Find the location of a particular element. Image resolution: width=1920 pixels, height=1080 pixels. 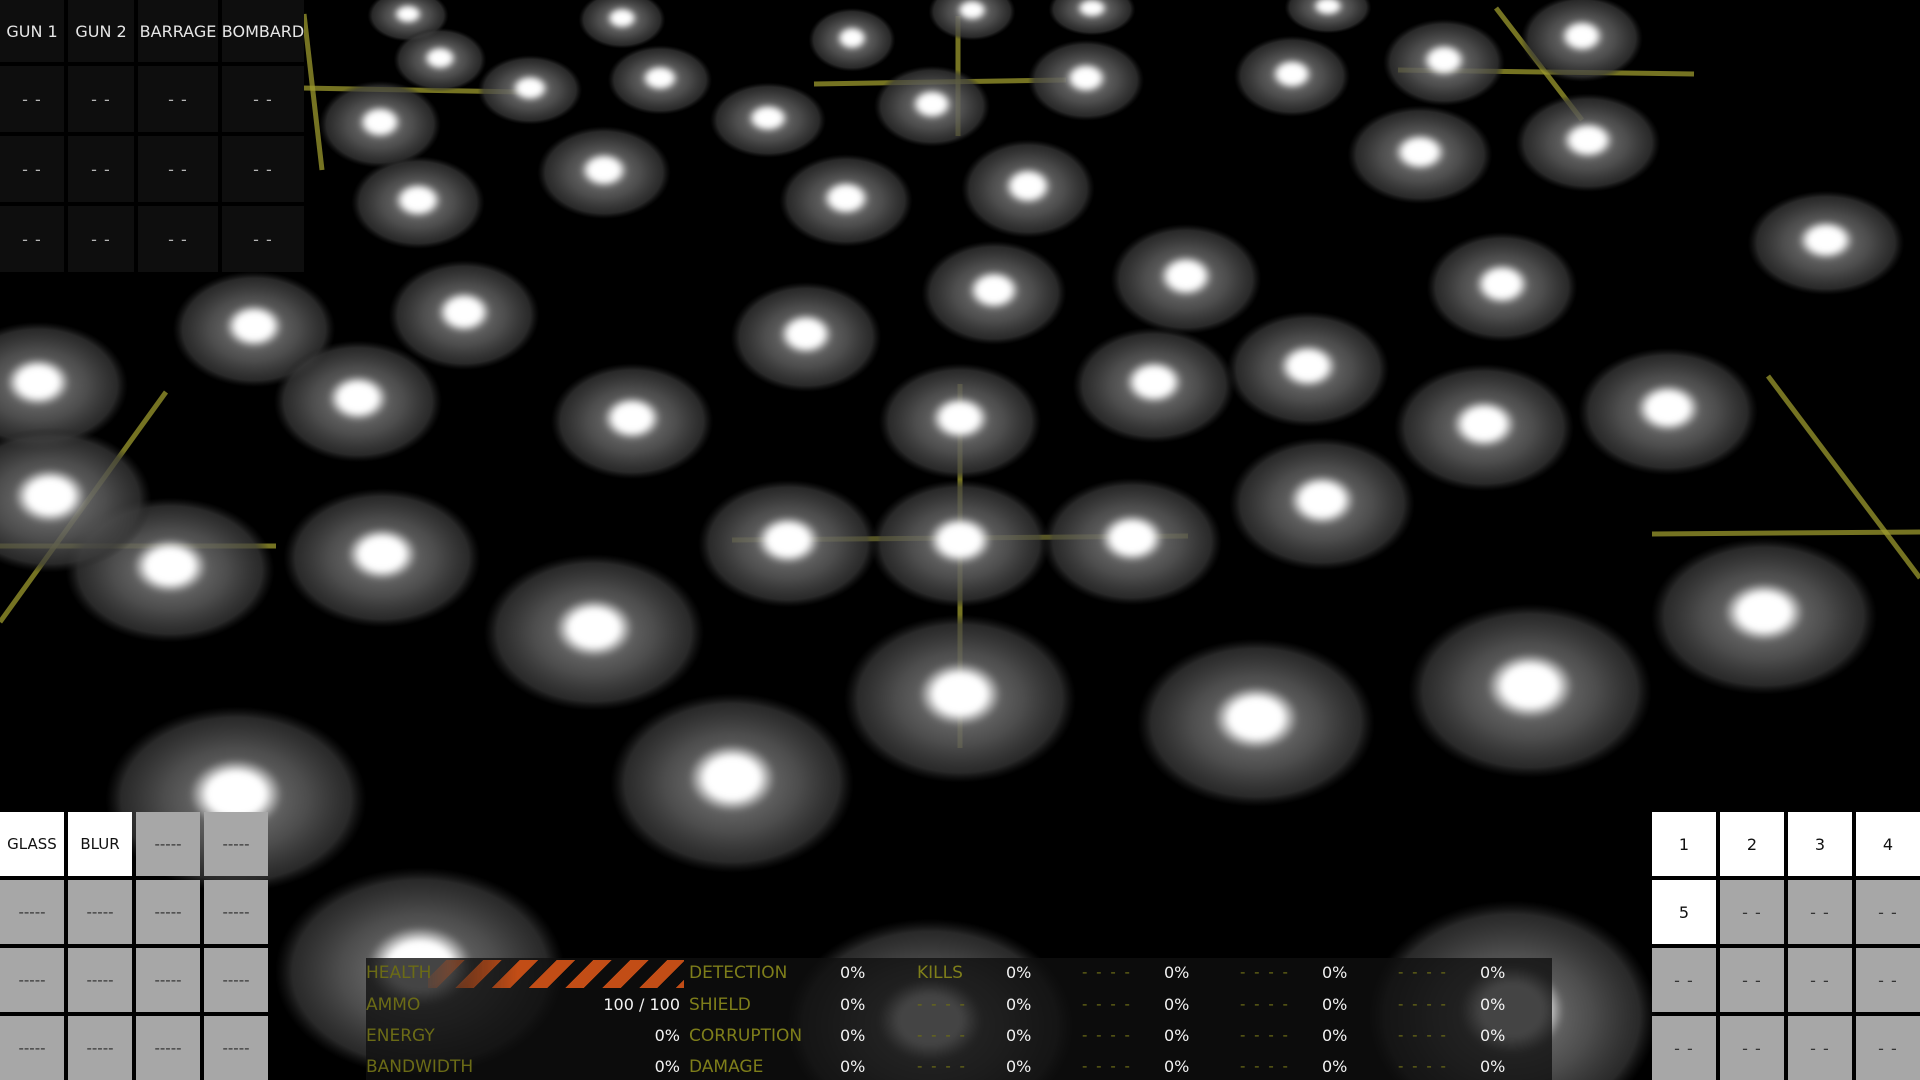

health-label: HEALTH is located at coordinates (399, 973).